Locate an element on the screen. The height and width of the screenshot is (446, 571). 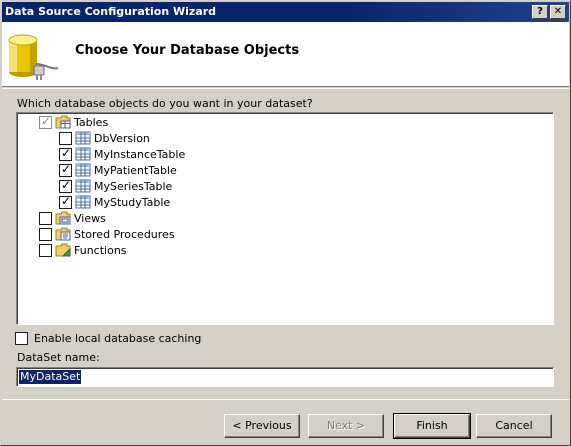
tree-node-tables: ✓ Tables is located at coordinates (73, 122).